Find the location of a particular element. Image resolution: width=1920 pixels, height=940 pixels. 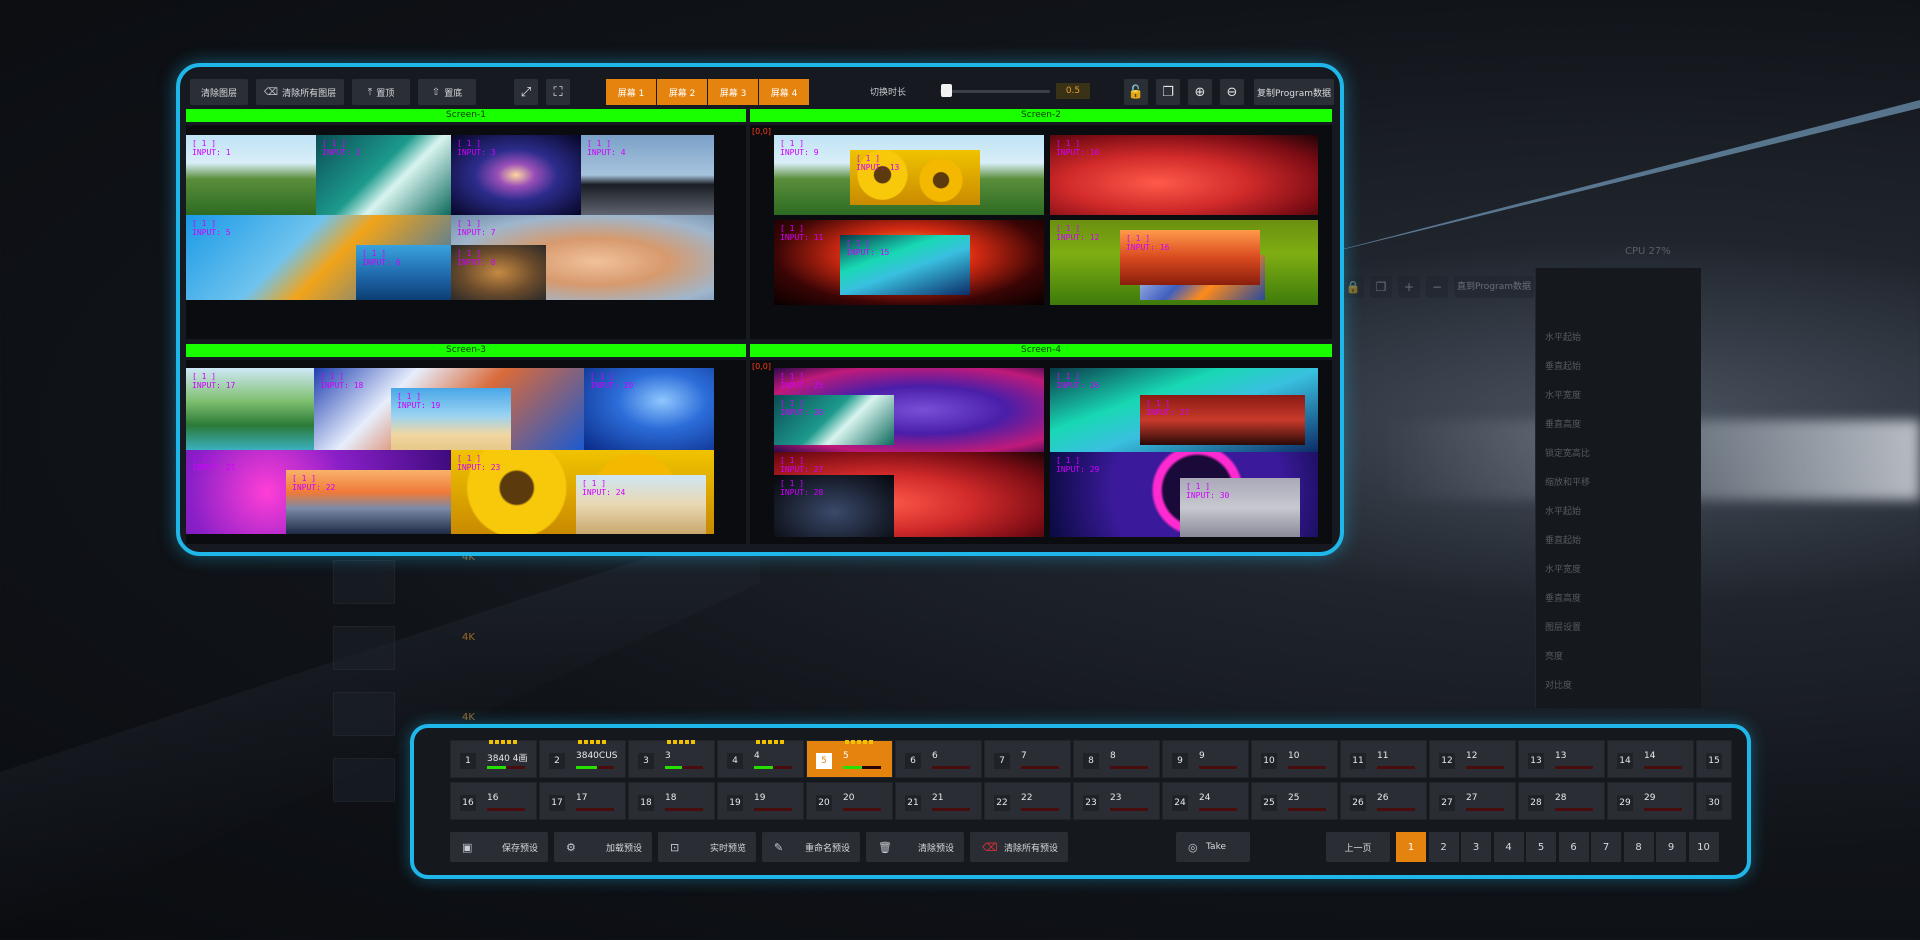

preset-cell: 18 18 is located at coordinates (671, 801).